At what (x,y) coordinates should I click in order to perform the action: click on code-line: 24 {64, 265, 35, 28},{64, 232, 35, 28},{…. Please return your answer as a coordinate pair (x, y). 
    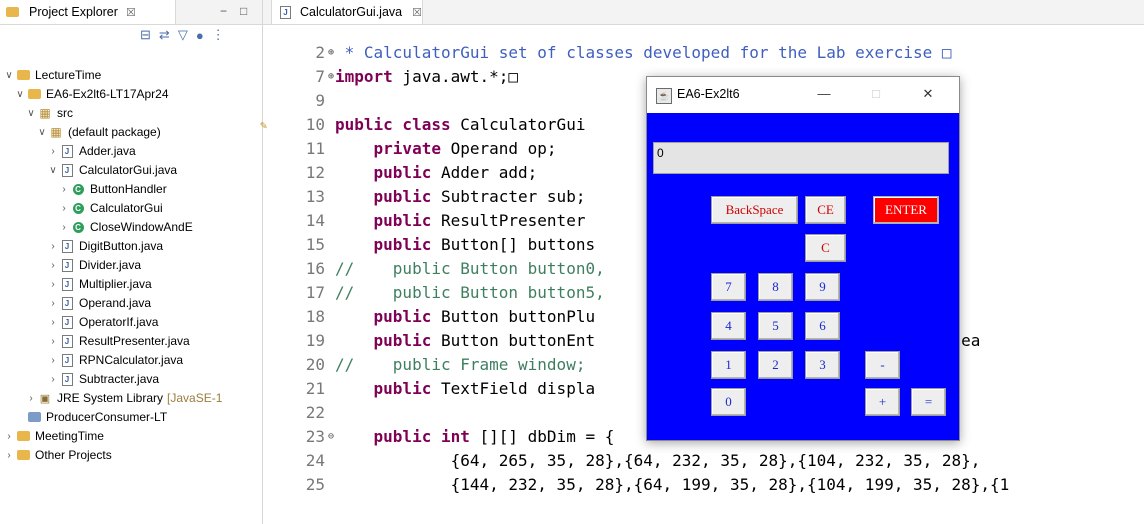
    Looking at the image, I should click on (703, 461).